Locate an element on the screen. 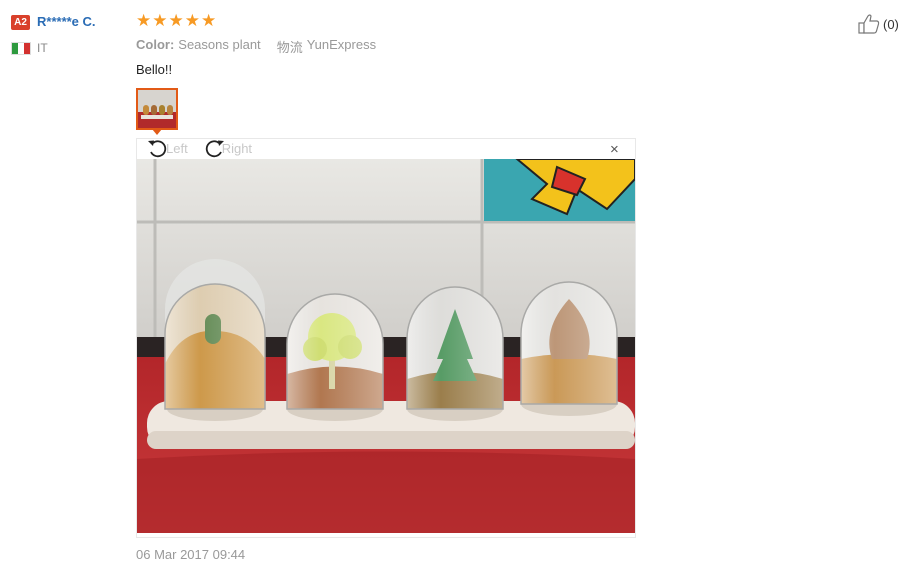 This screenshot has height=575, width=904. thumbnail-image is located at coordinates (157, 109).